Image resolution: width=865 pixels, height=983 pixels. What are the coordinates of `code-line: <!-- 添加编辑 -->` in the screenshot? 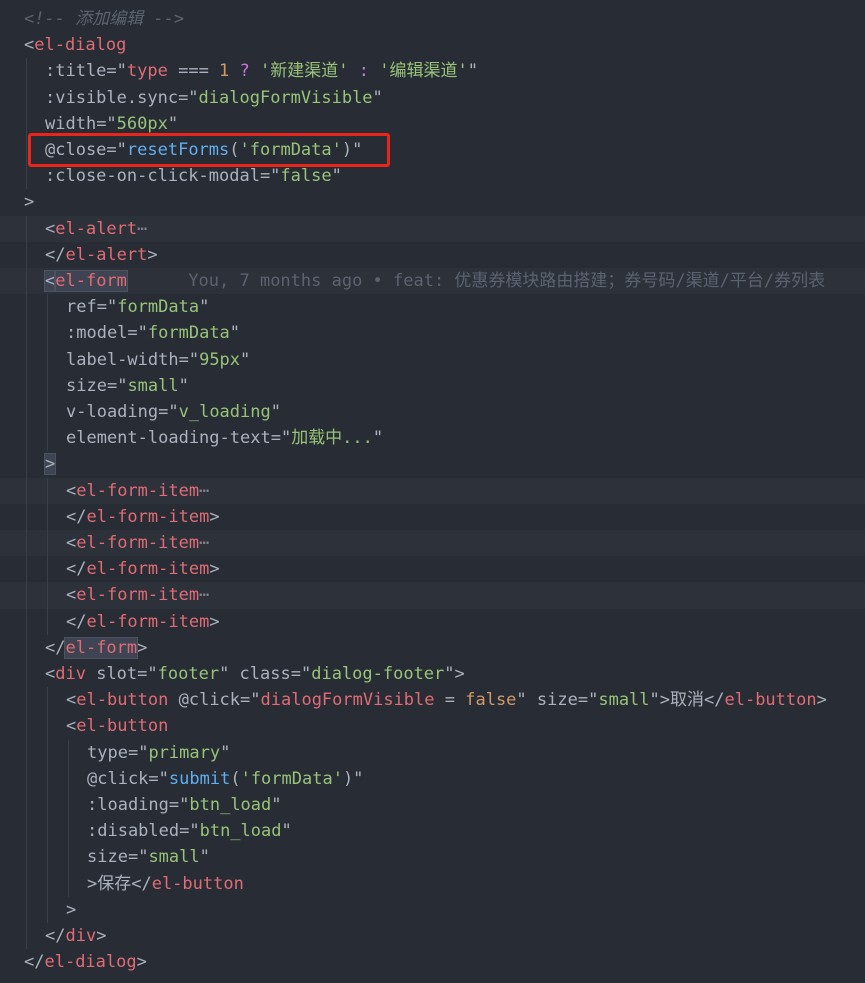 It's located at (432, 19).